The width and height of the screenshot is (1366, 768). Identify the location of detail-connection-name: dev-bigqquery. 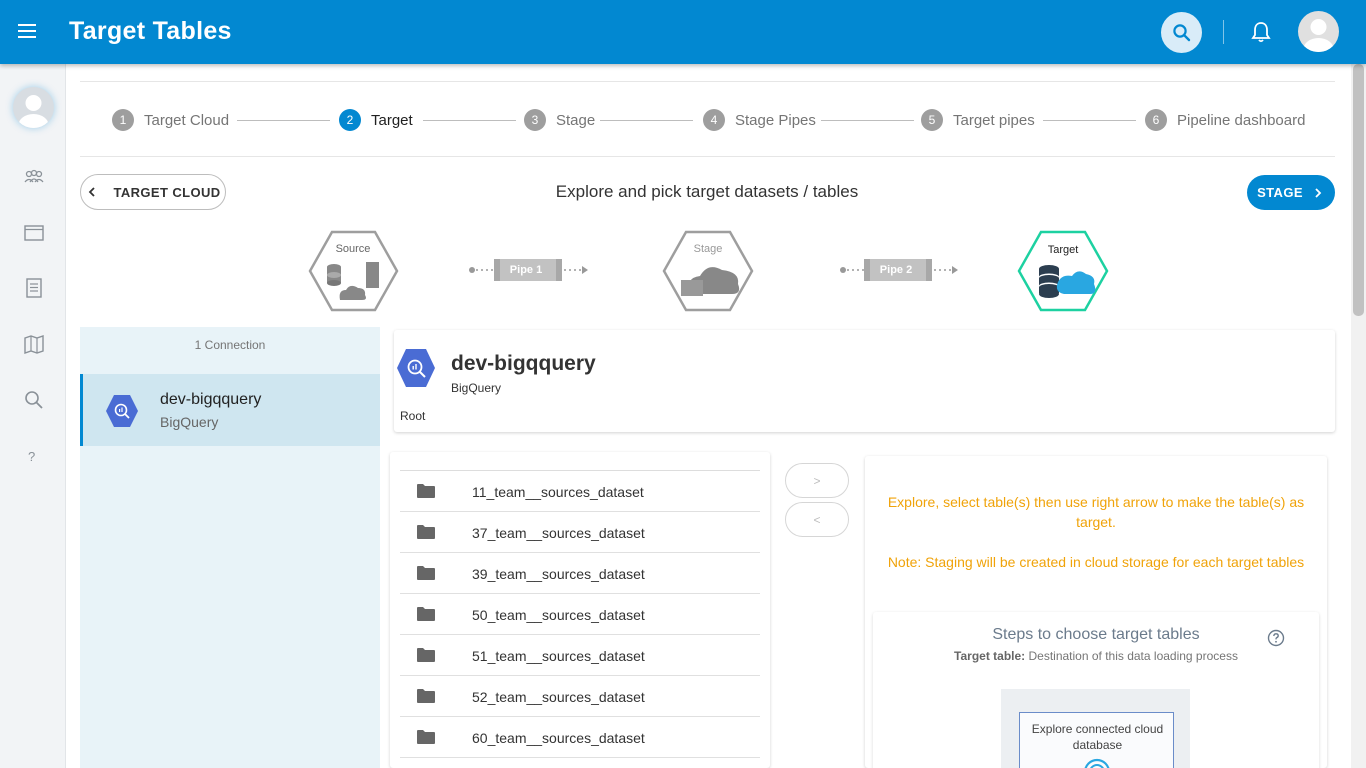
(523, 363).